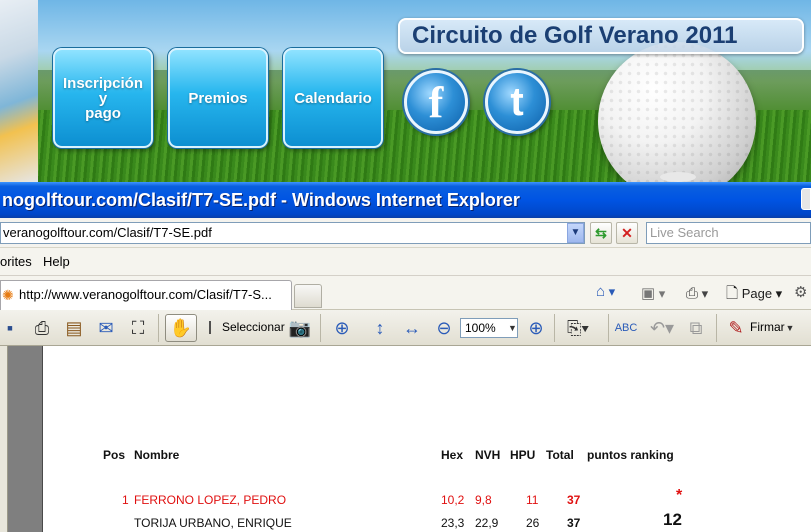  Describe the element at coordinates (696, 328) in the screenshot. I see `copy-icon: ⧉` at that location.